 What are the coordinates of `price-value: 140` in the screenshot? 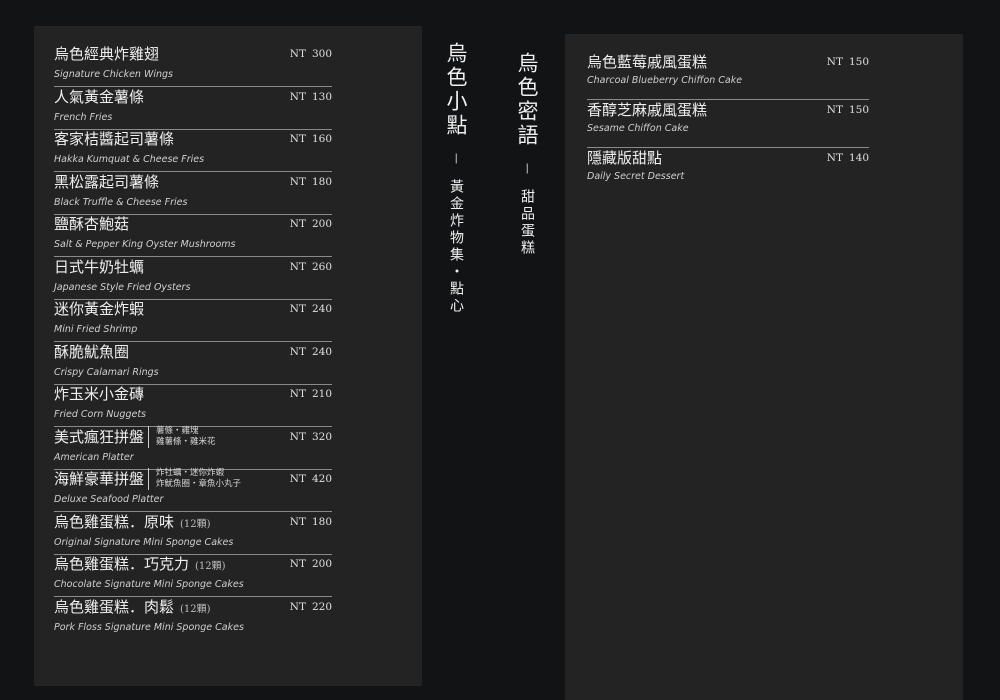 It's located at (858, 158).